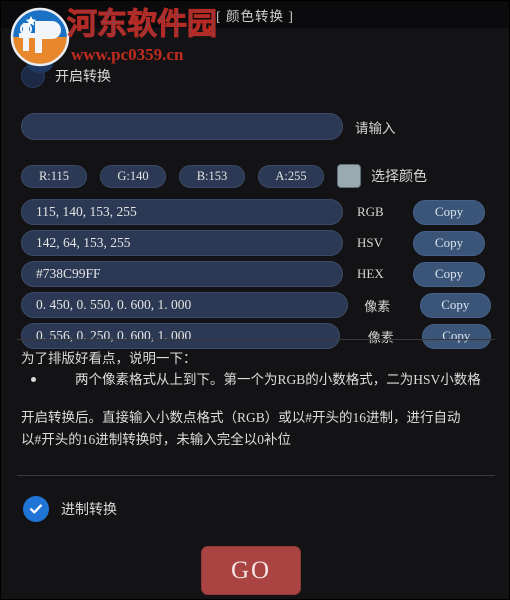  I want to click on color-swatch, so click(349, 176).